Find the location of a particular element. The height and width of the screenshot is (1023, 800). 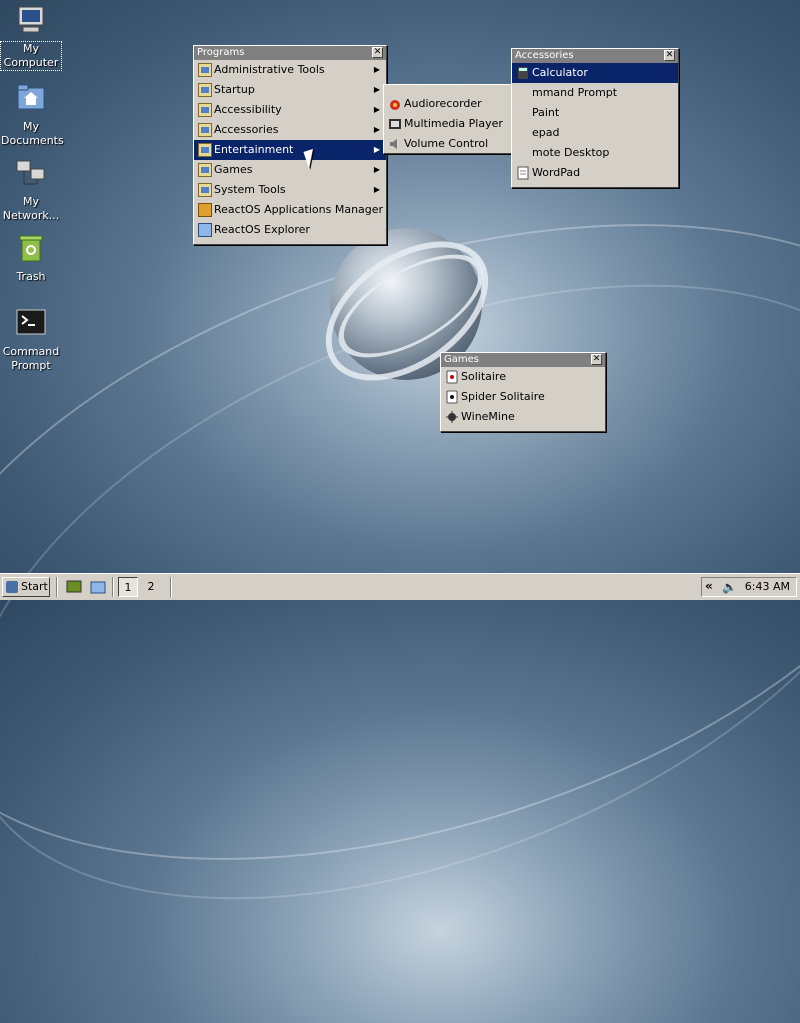

desktop-icon-label: Command Prompt is located at coordinates (31, 358).